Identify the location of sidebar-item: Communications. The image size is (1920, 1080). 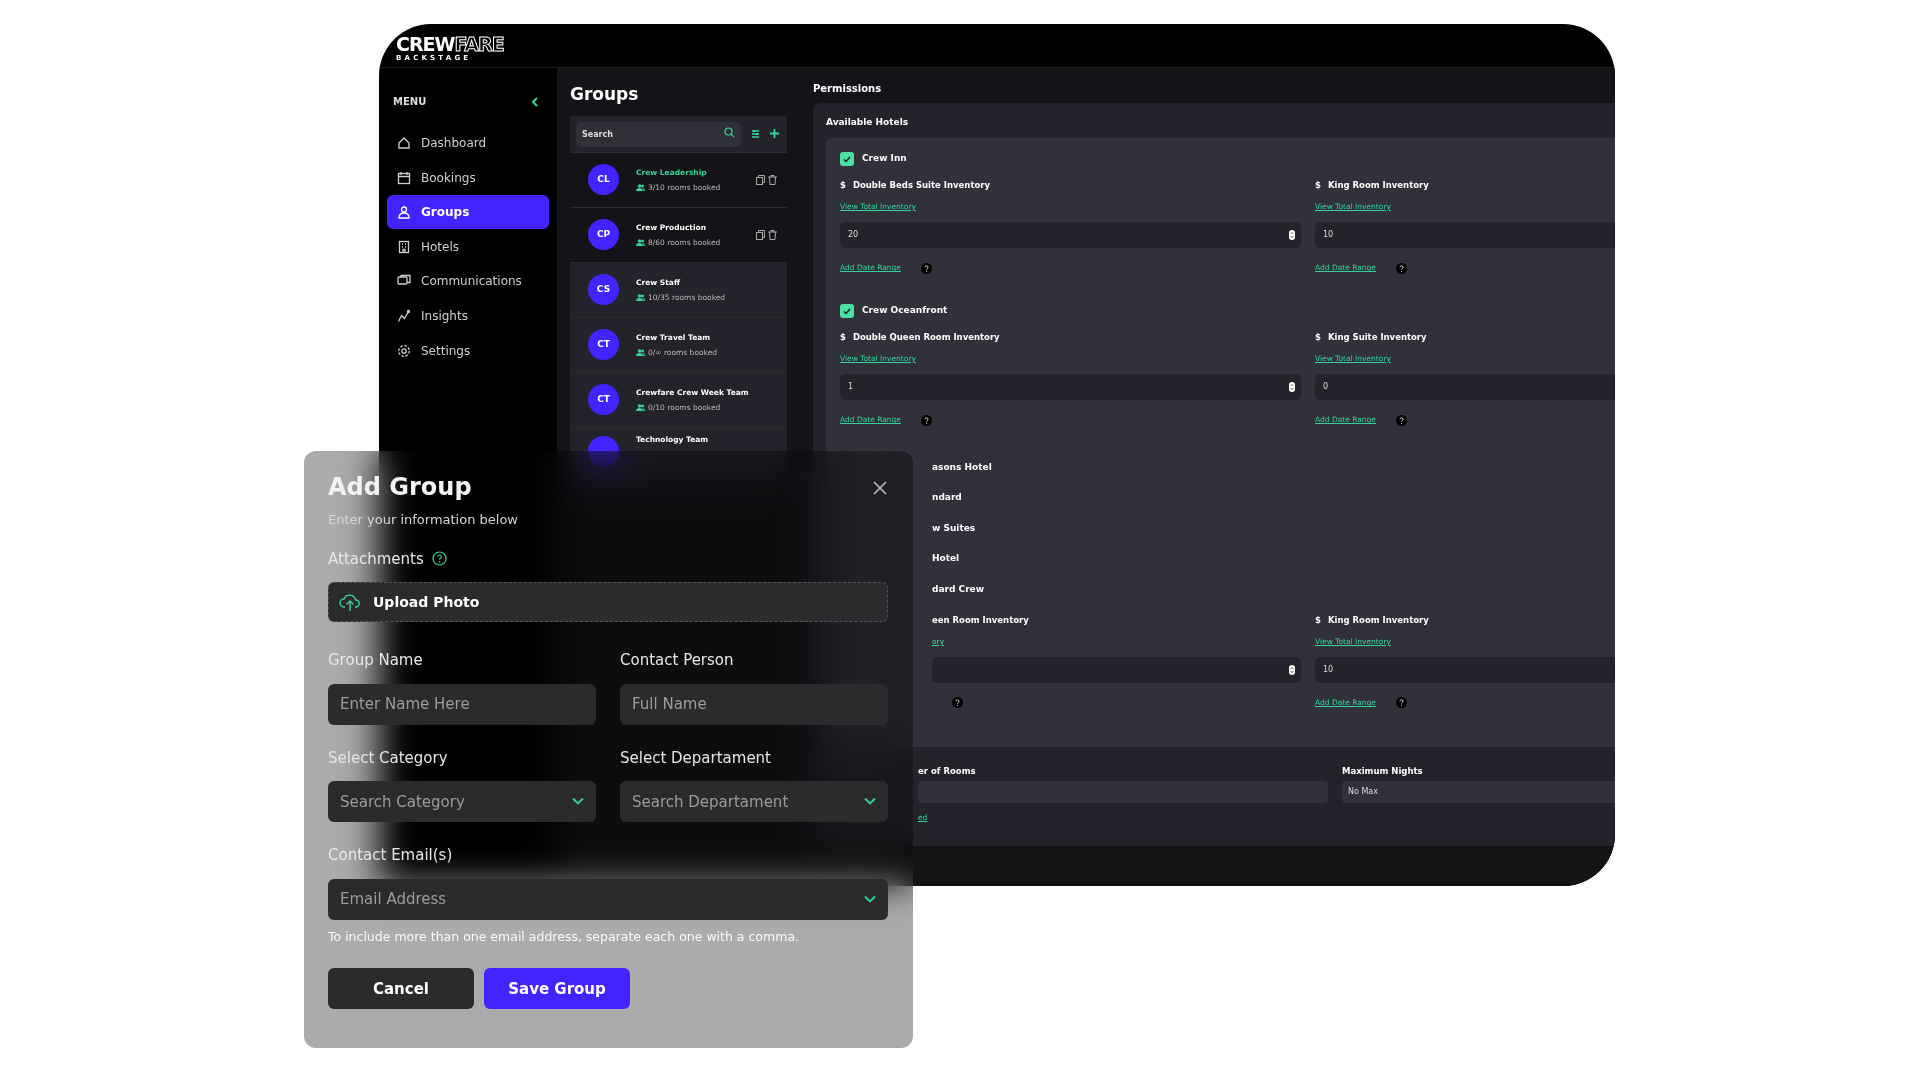
(468, 281).